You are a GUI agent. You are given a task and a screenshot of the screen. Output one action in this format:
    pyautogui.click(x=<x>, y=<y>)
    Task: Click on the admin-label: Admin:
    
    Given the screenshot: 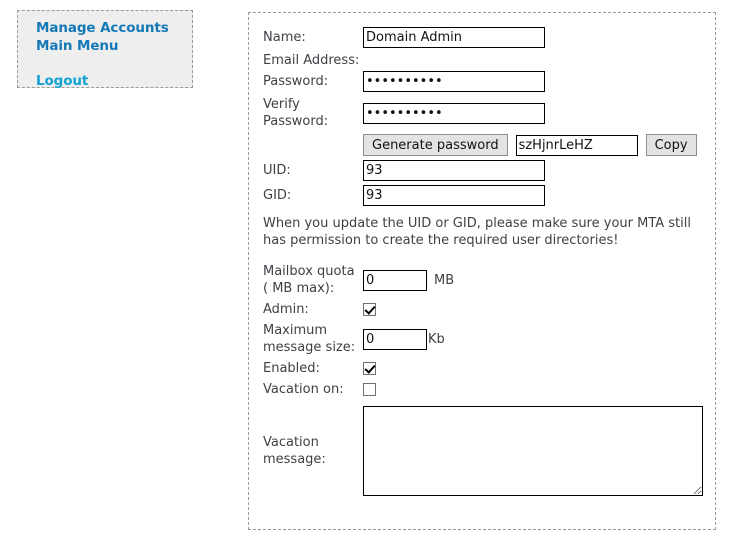 What is the action you would take?
    pyautogui.click(x=286, y=309)
    